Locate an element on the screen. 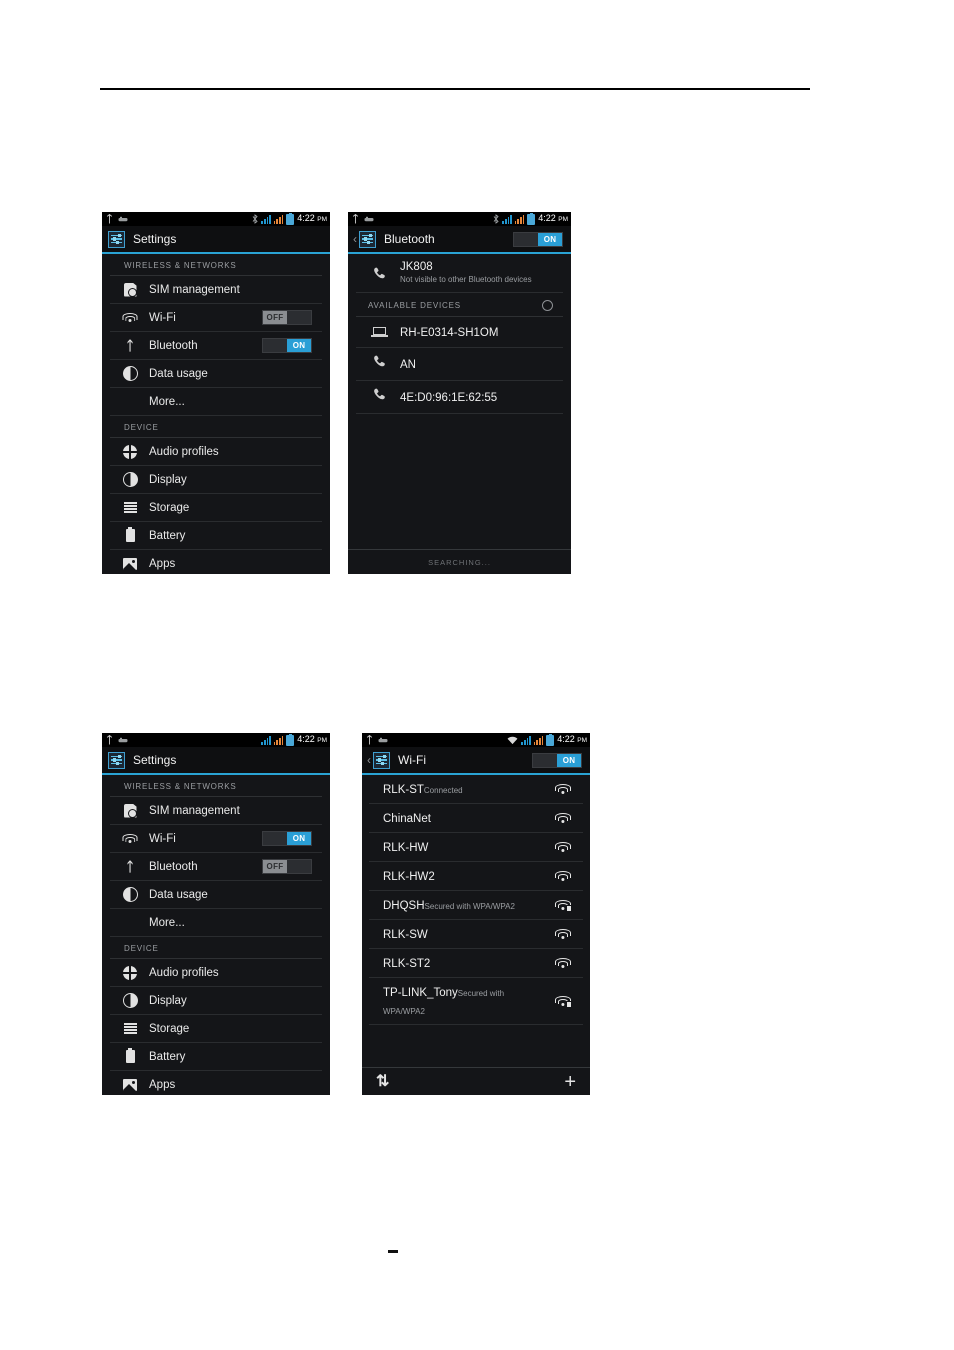 Image resolution: width=954 pixels, height=1350 pixels. settings-icon is located at coordinates (367, 239).